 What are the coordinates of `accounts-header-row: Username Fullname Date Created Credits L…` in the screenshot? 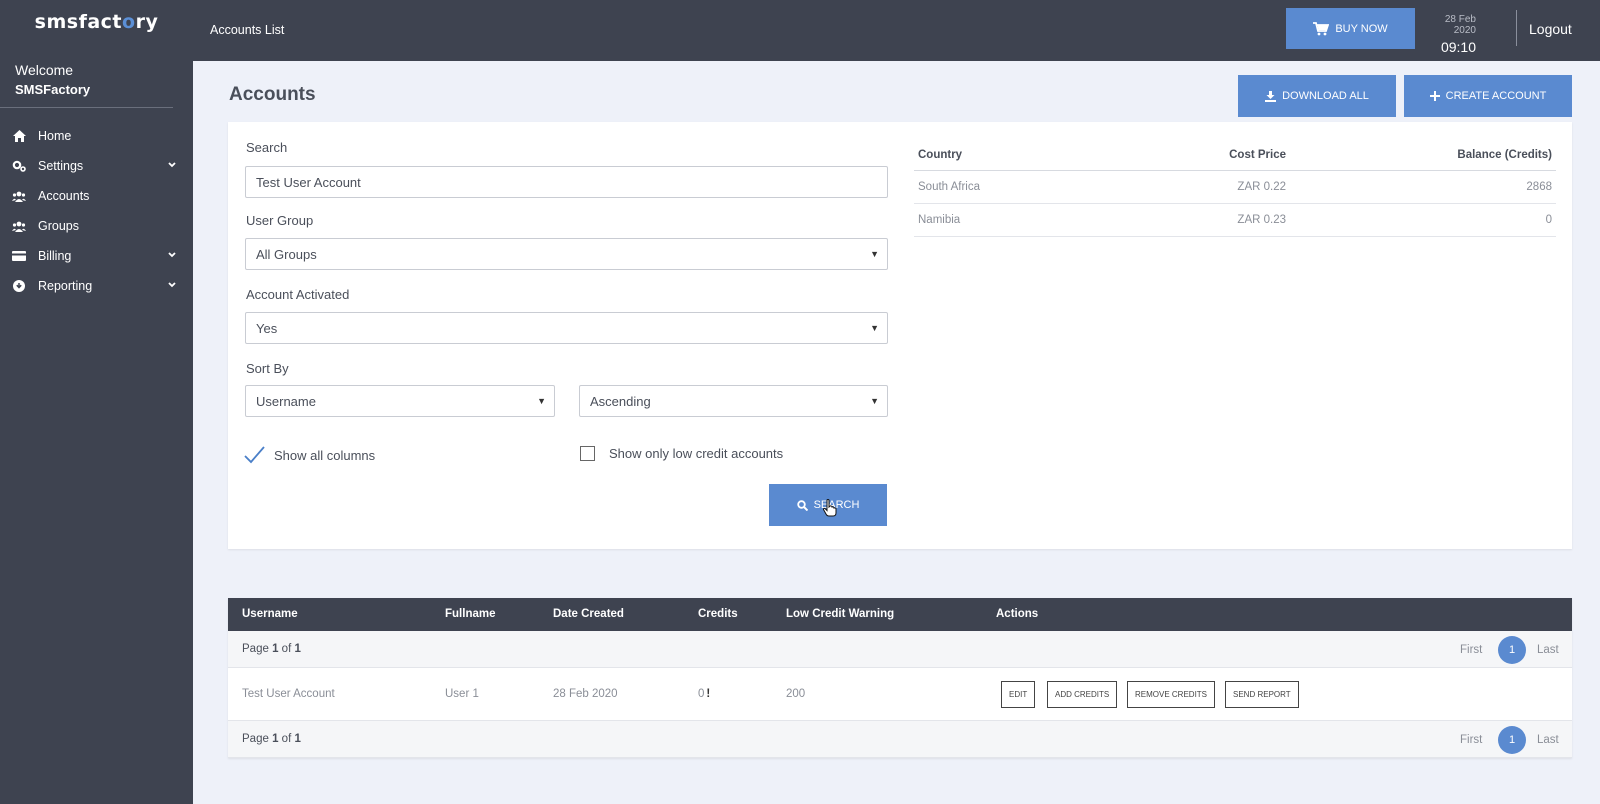 It's located at (900, 614).